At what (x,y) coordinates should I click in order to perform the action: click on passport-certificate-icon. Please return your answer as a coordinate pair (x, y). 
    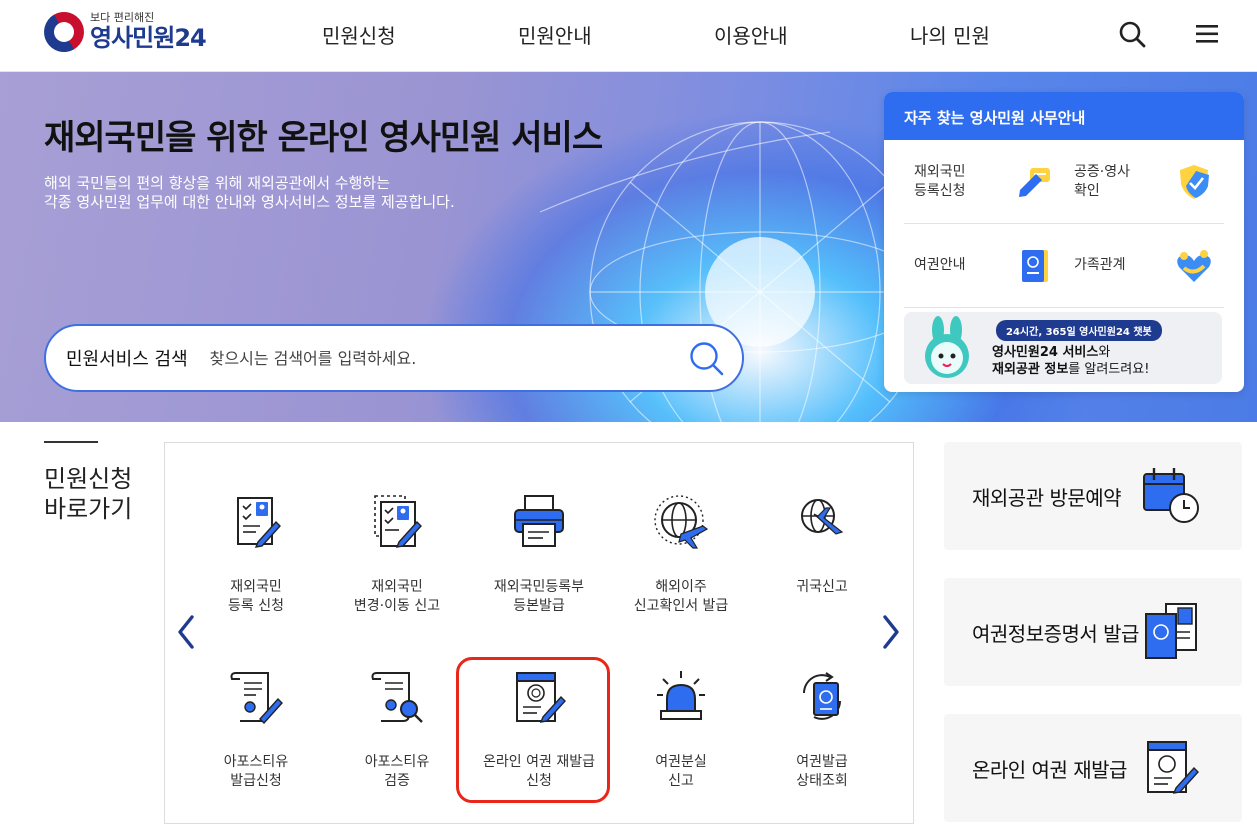
    Looking at the image, I should click on (1171, 631).